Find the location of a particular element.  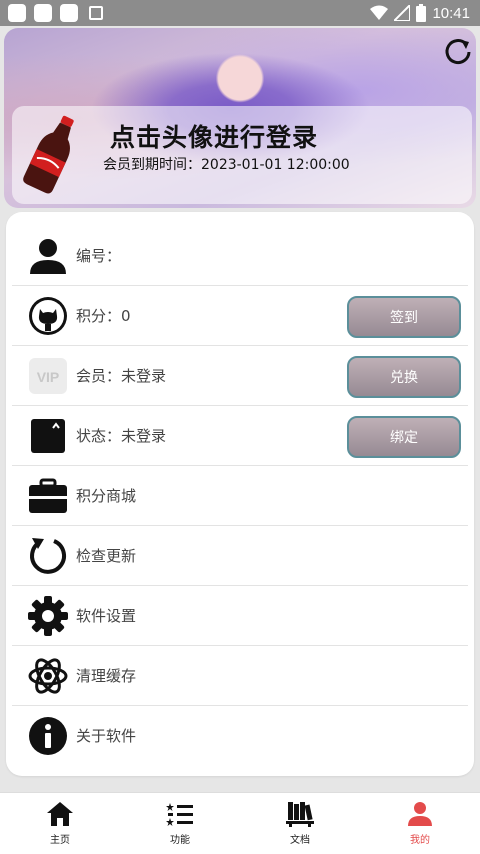

vip-badge-text: VIP is located at coordinates (48, 377).